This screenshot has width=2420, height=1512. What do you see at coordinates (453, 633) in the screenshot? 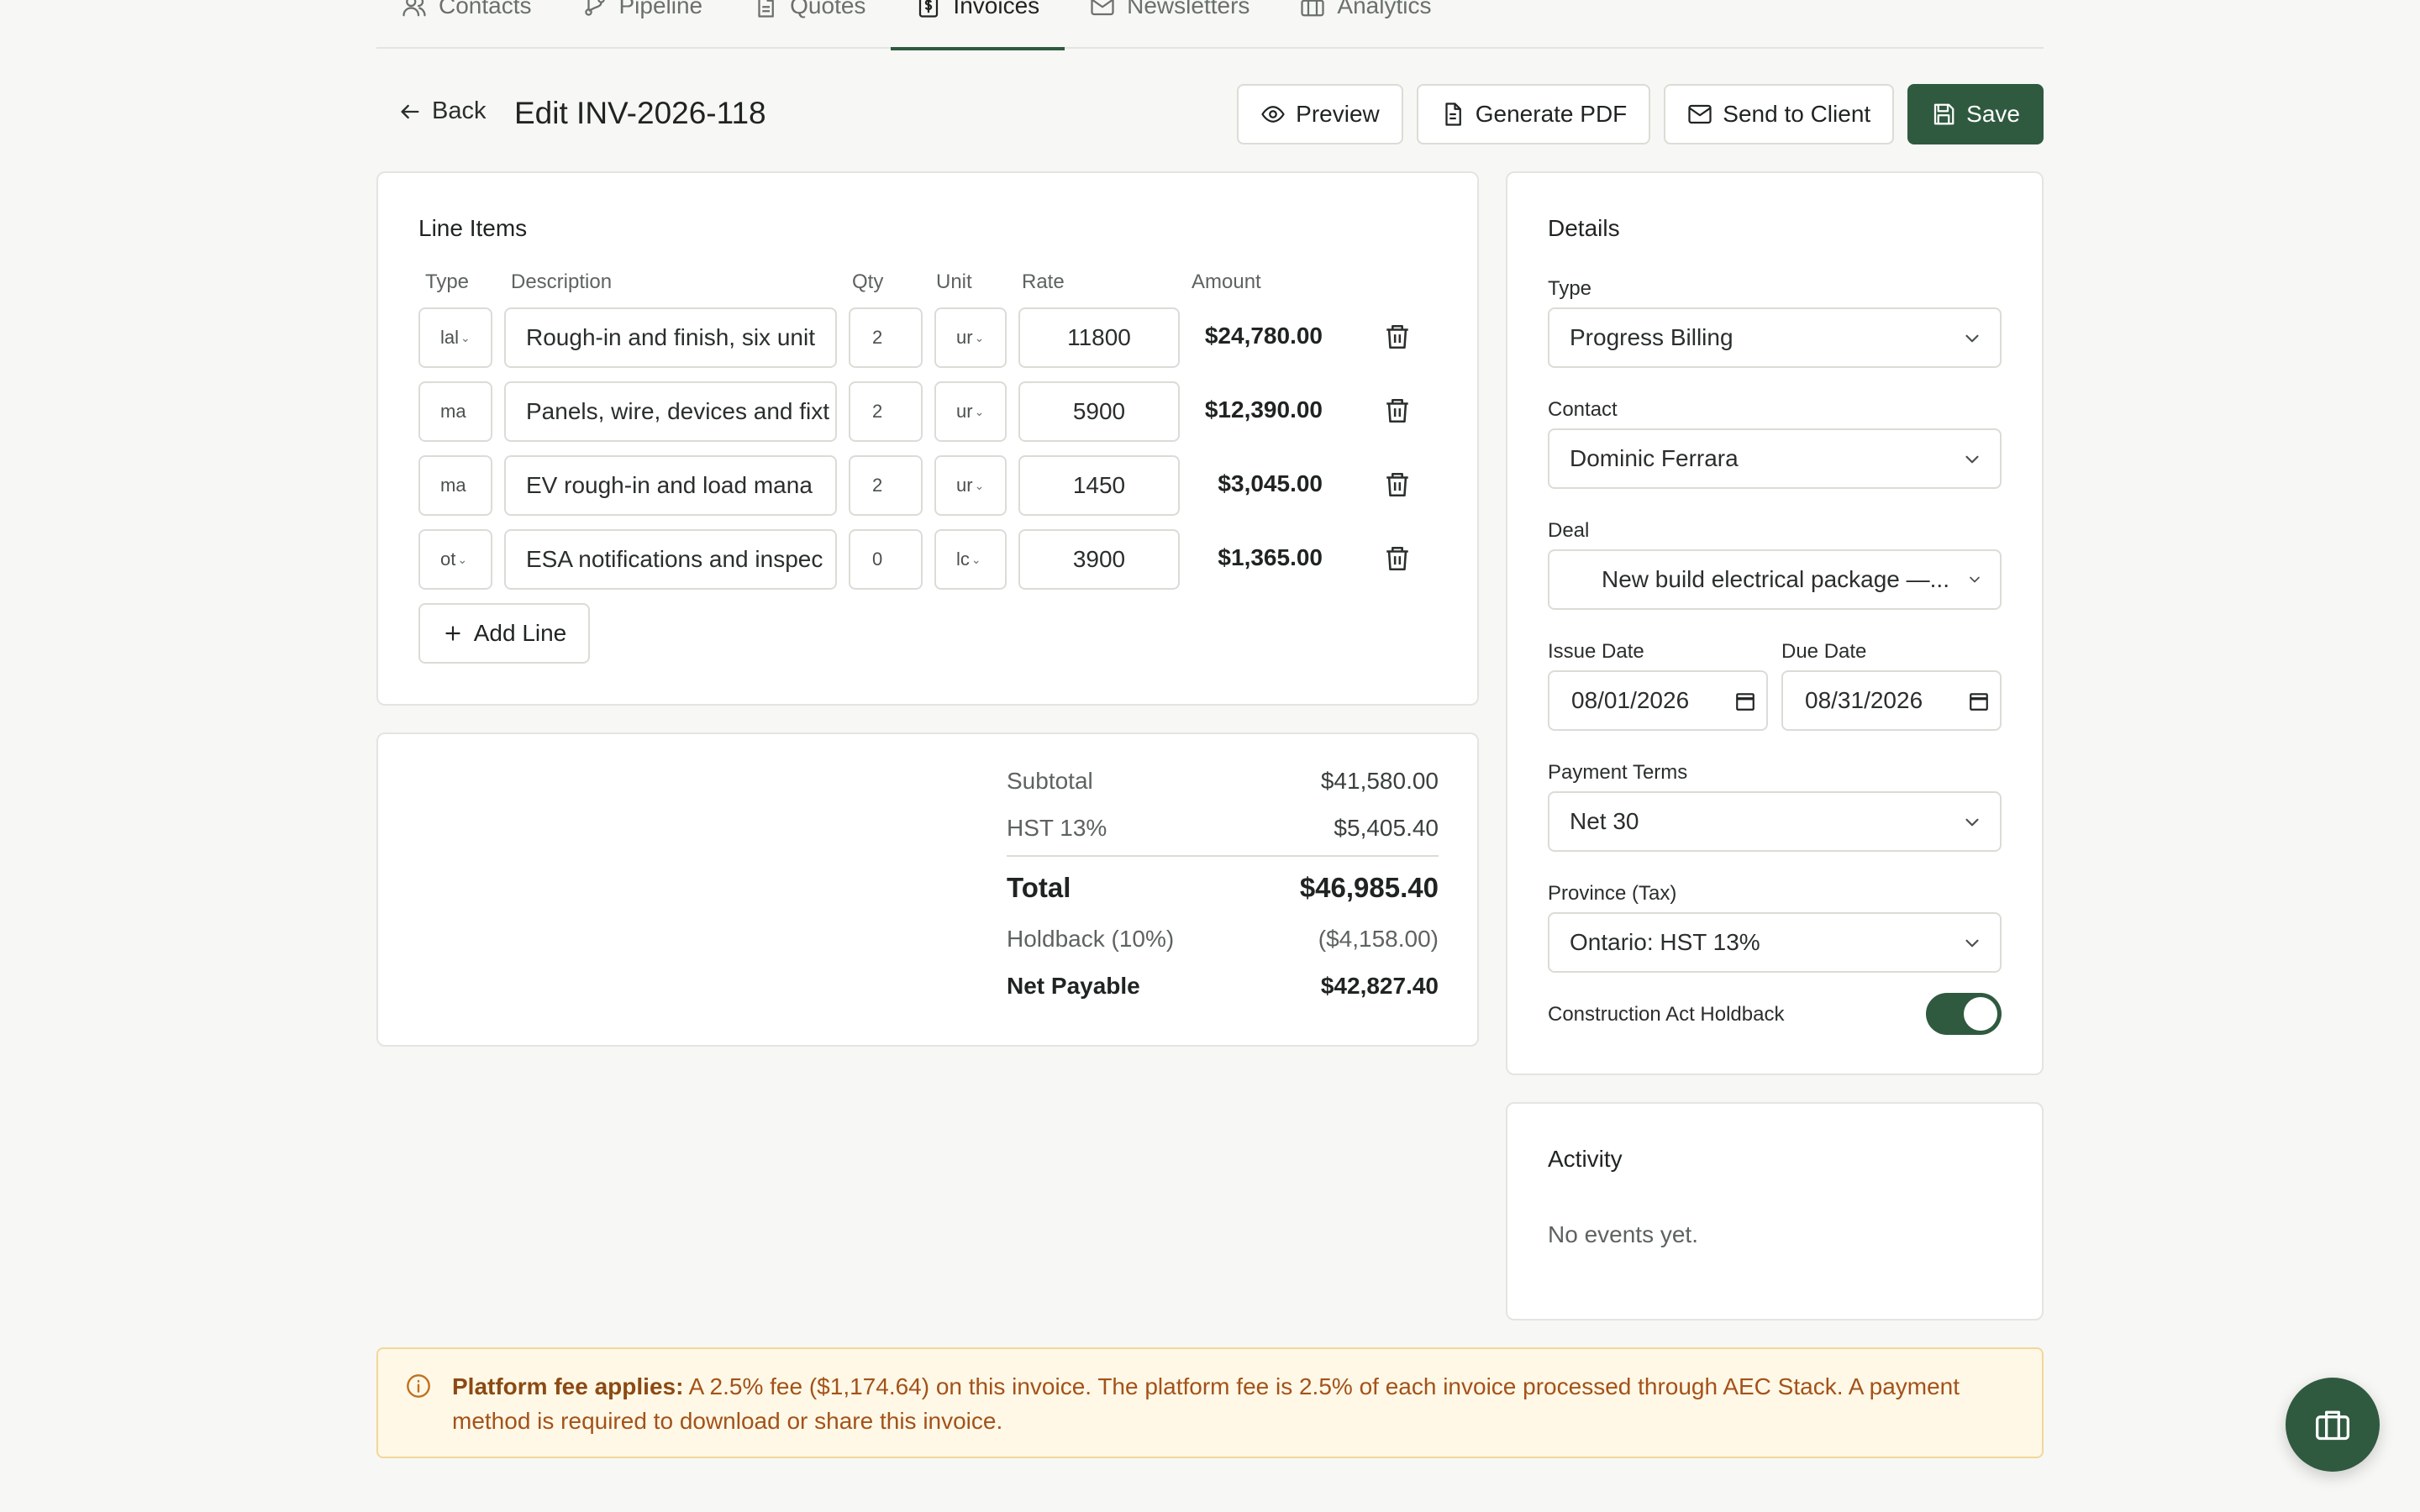
I see `plus-icon` at bounding box center [453, 633].